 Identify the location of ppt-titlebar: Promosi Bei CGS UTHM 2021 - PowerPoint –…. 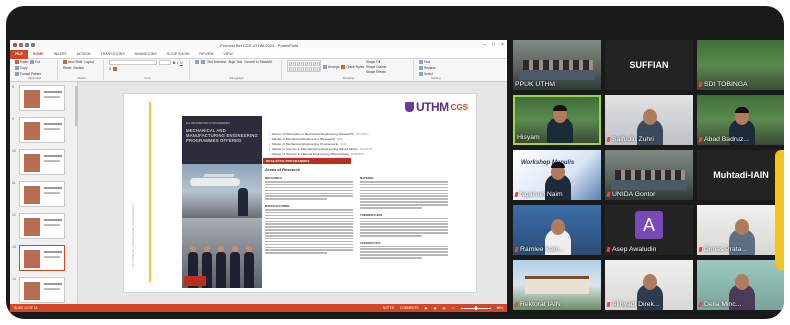
(258, 45).